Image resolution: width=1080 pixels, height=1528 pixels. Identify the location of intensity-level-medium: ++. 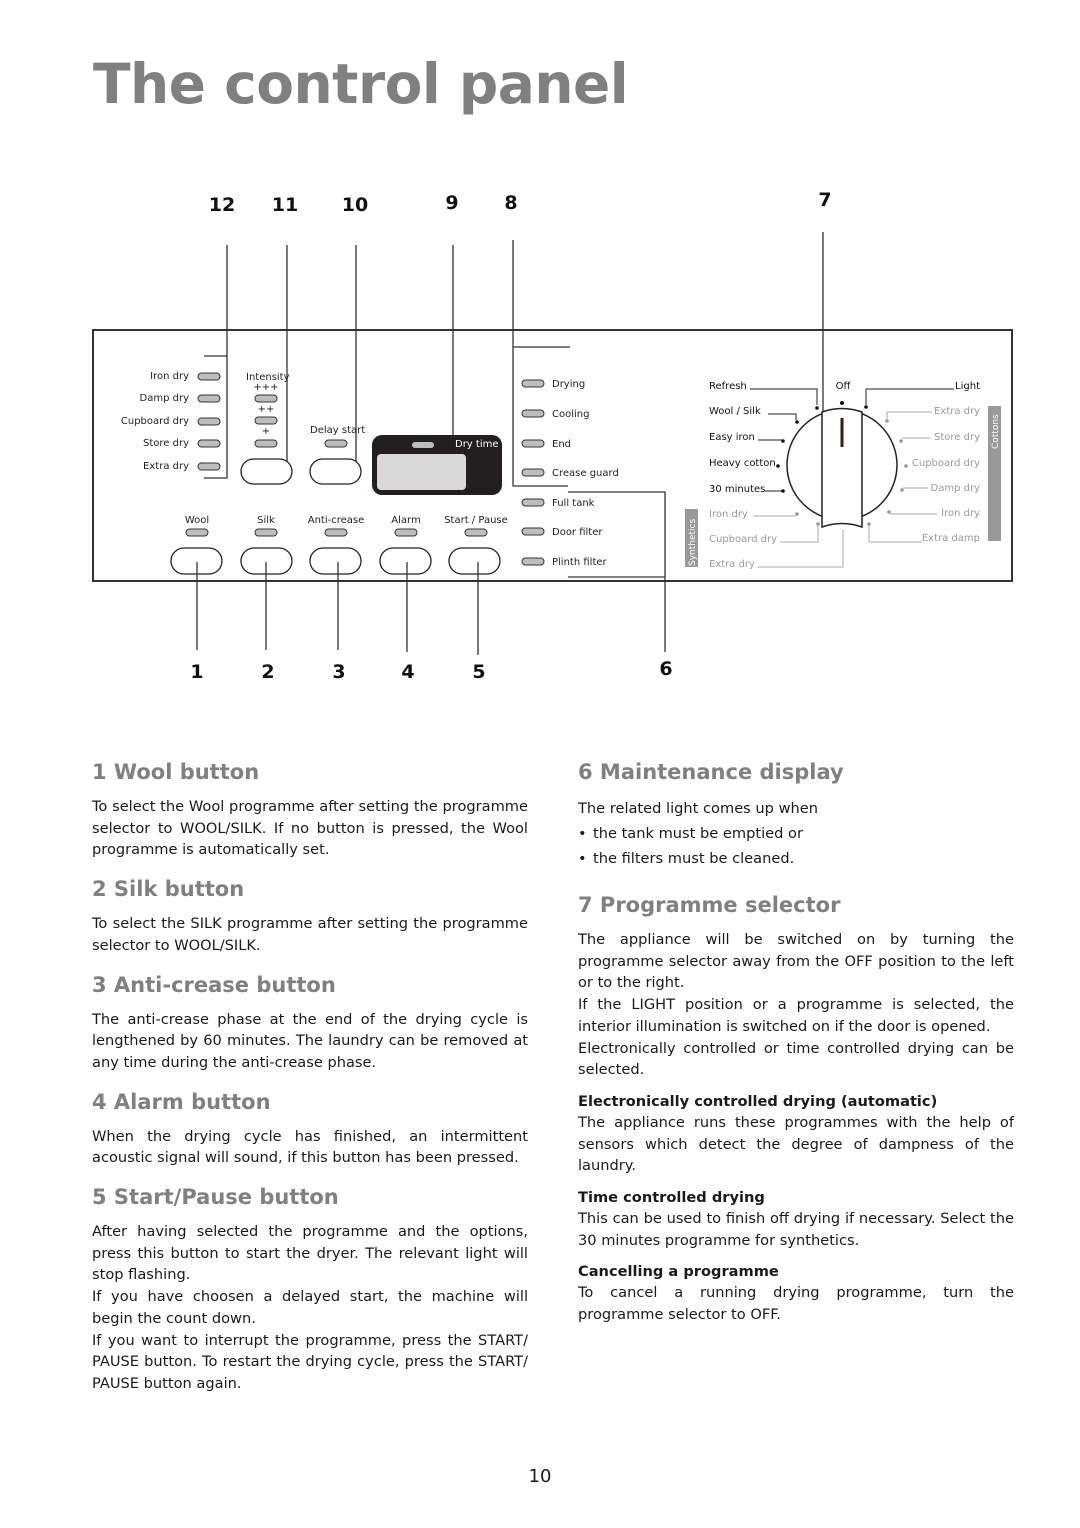
(266, 409).